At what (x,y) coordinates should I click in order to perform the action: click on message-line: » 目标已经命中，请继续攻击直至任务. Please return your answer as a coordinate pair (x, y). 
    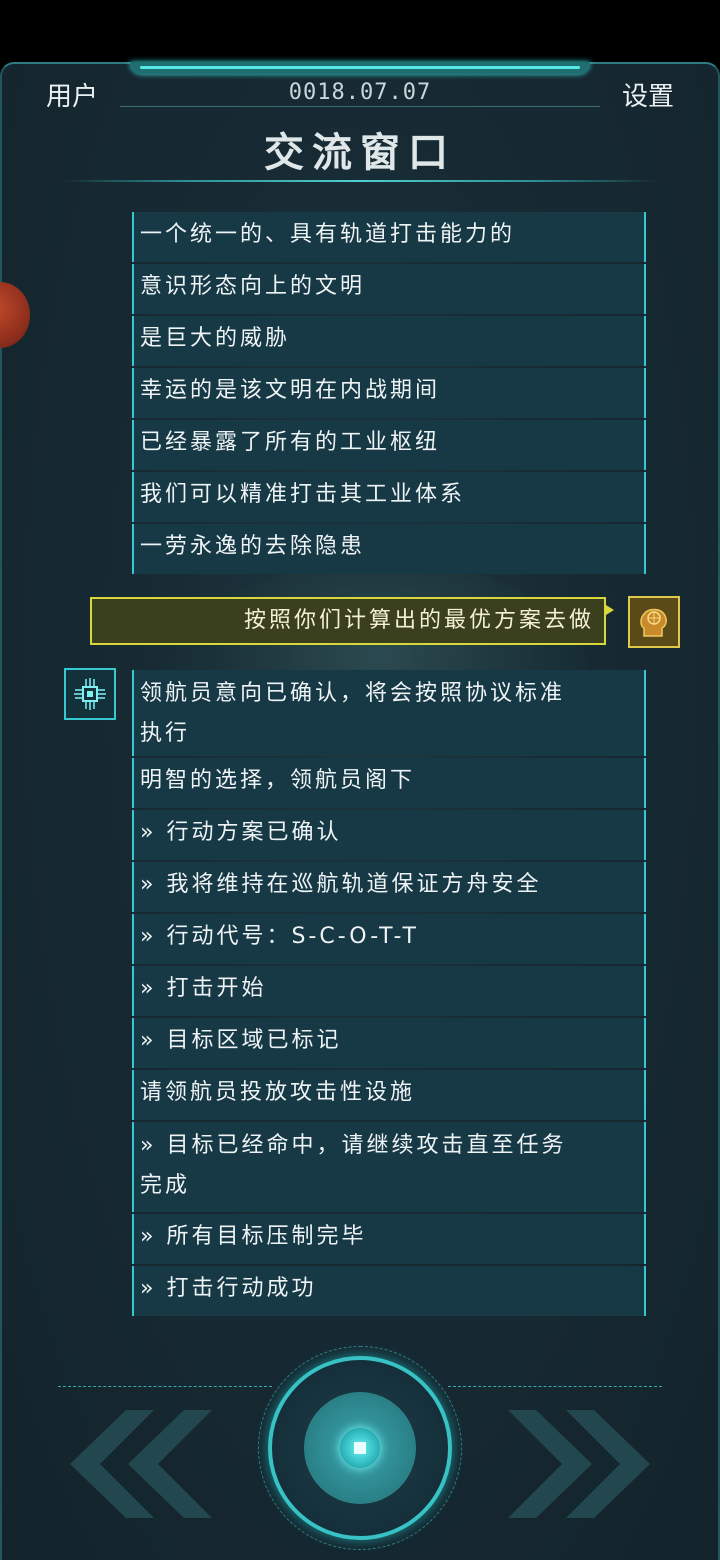
    Looking at the image, I should click on (353, 1145).